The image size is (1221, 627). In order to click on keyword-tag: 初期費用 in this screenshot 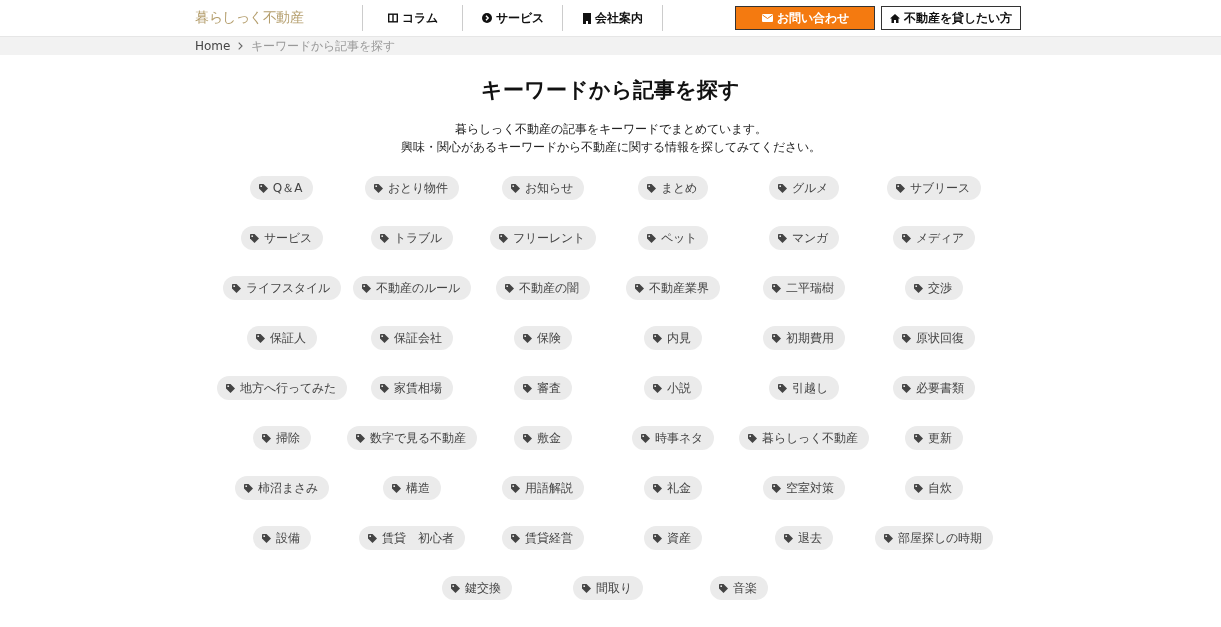, I will do `click(803, 338)`.